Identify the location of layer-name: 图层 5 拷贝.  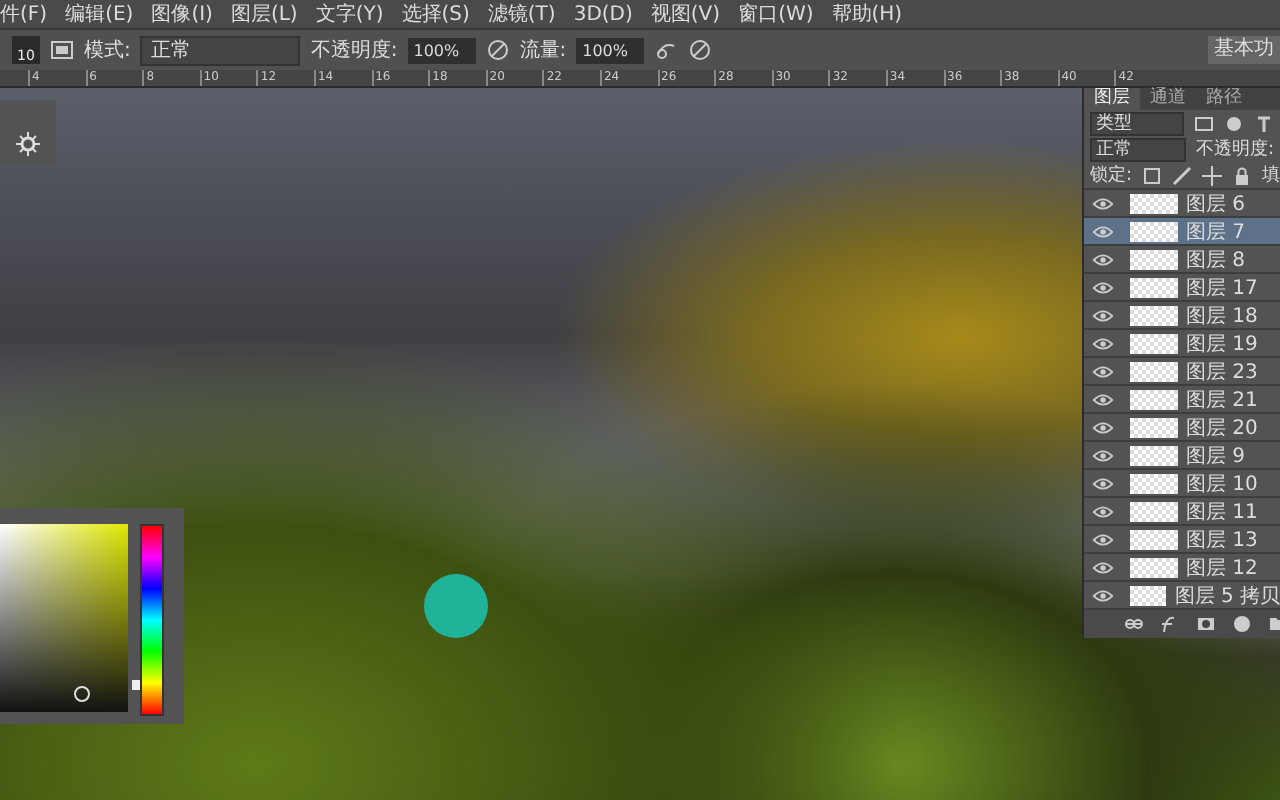
(1227, 596).